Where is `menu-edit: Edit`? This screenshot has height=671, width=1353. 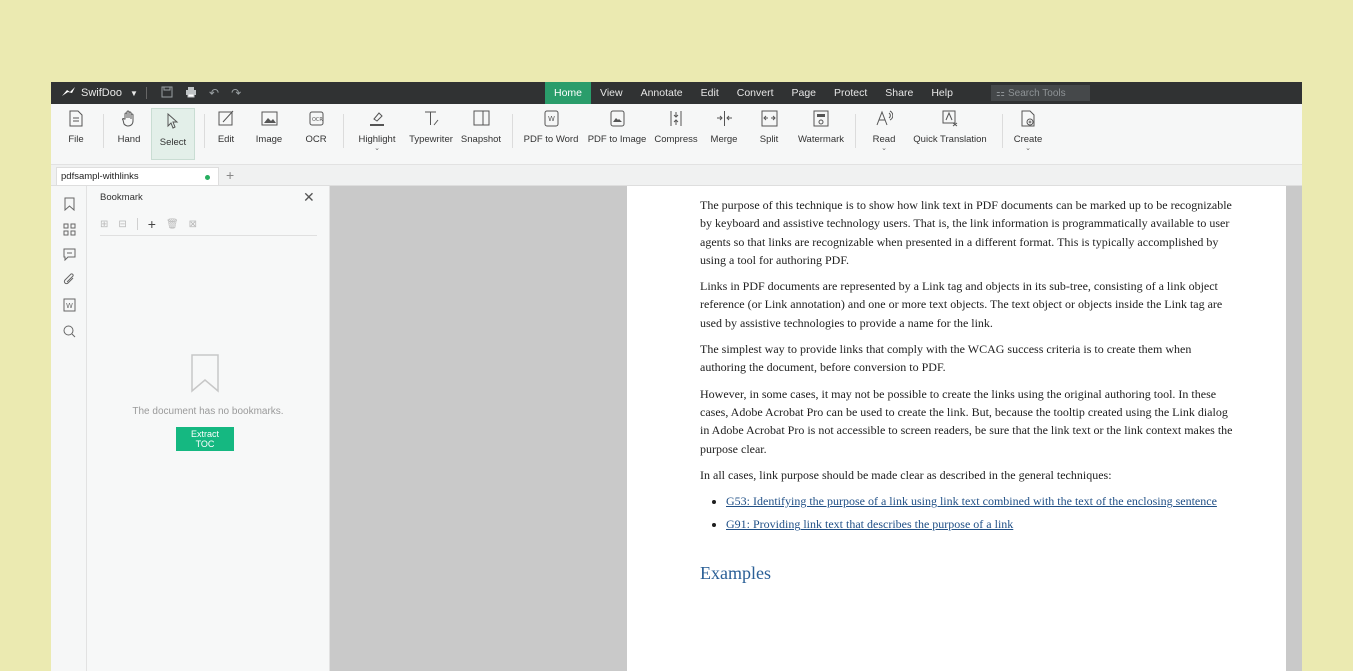 menu-edit: Edit is located at coordinates (710, 93).